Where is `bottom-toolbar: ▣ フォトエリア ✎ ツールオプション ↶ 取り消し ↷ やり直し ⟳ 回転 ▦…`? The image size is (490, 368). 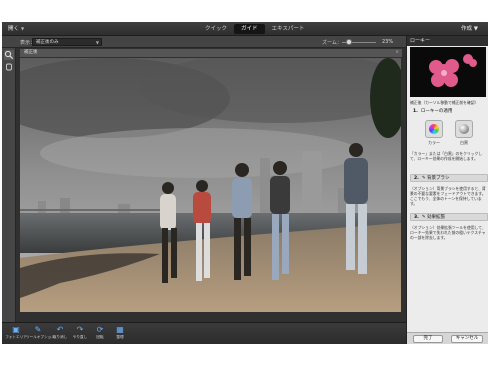 bottom-toolbar: ▣ フォトエリア ✎ ツールオプション ↶ 取り消し ↷ やり直し ⟳ 回転 ▦… is located at coordinates (204, 333).